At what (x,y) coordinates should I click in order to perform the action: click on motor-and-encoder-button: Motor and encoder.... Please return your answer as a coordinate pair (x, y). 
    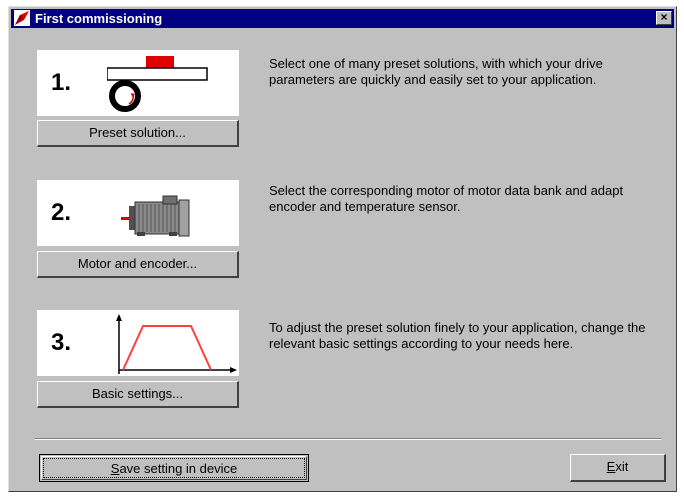
    Looking at the image, I should click on (138, 264).